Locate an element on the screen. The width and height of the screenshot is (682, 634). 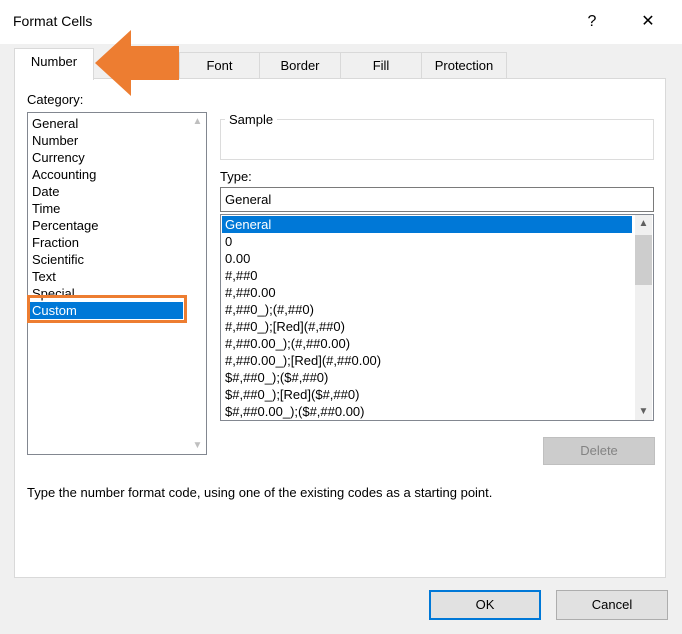
type-item: #,##0.00_);[Red](#,##0.00) is located at coordinates (303, 360).